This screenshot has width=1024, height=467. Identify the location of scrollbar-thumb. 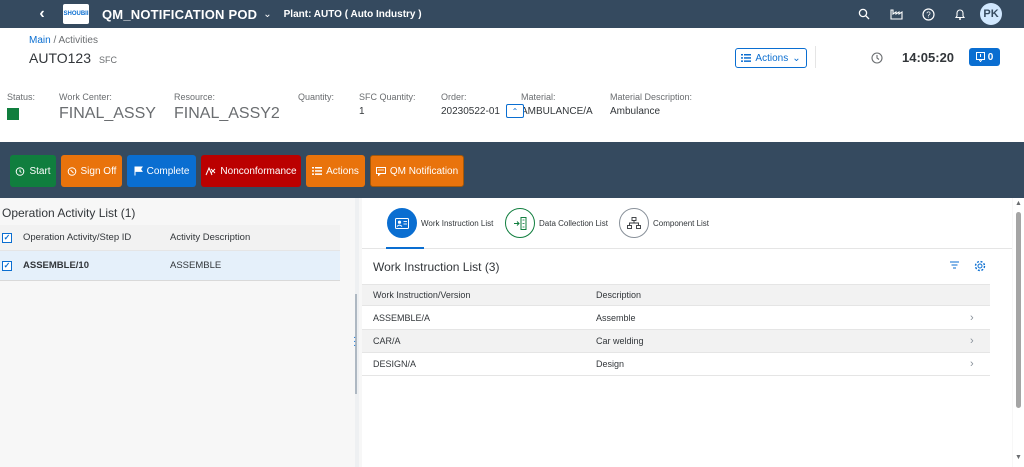
(1018, 310).